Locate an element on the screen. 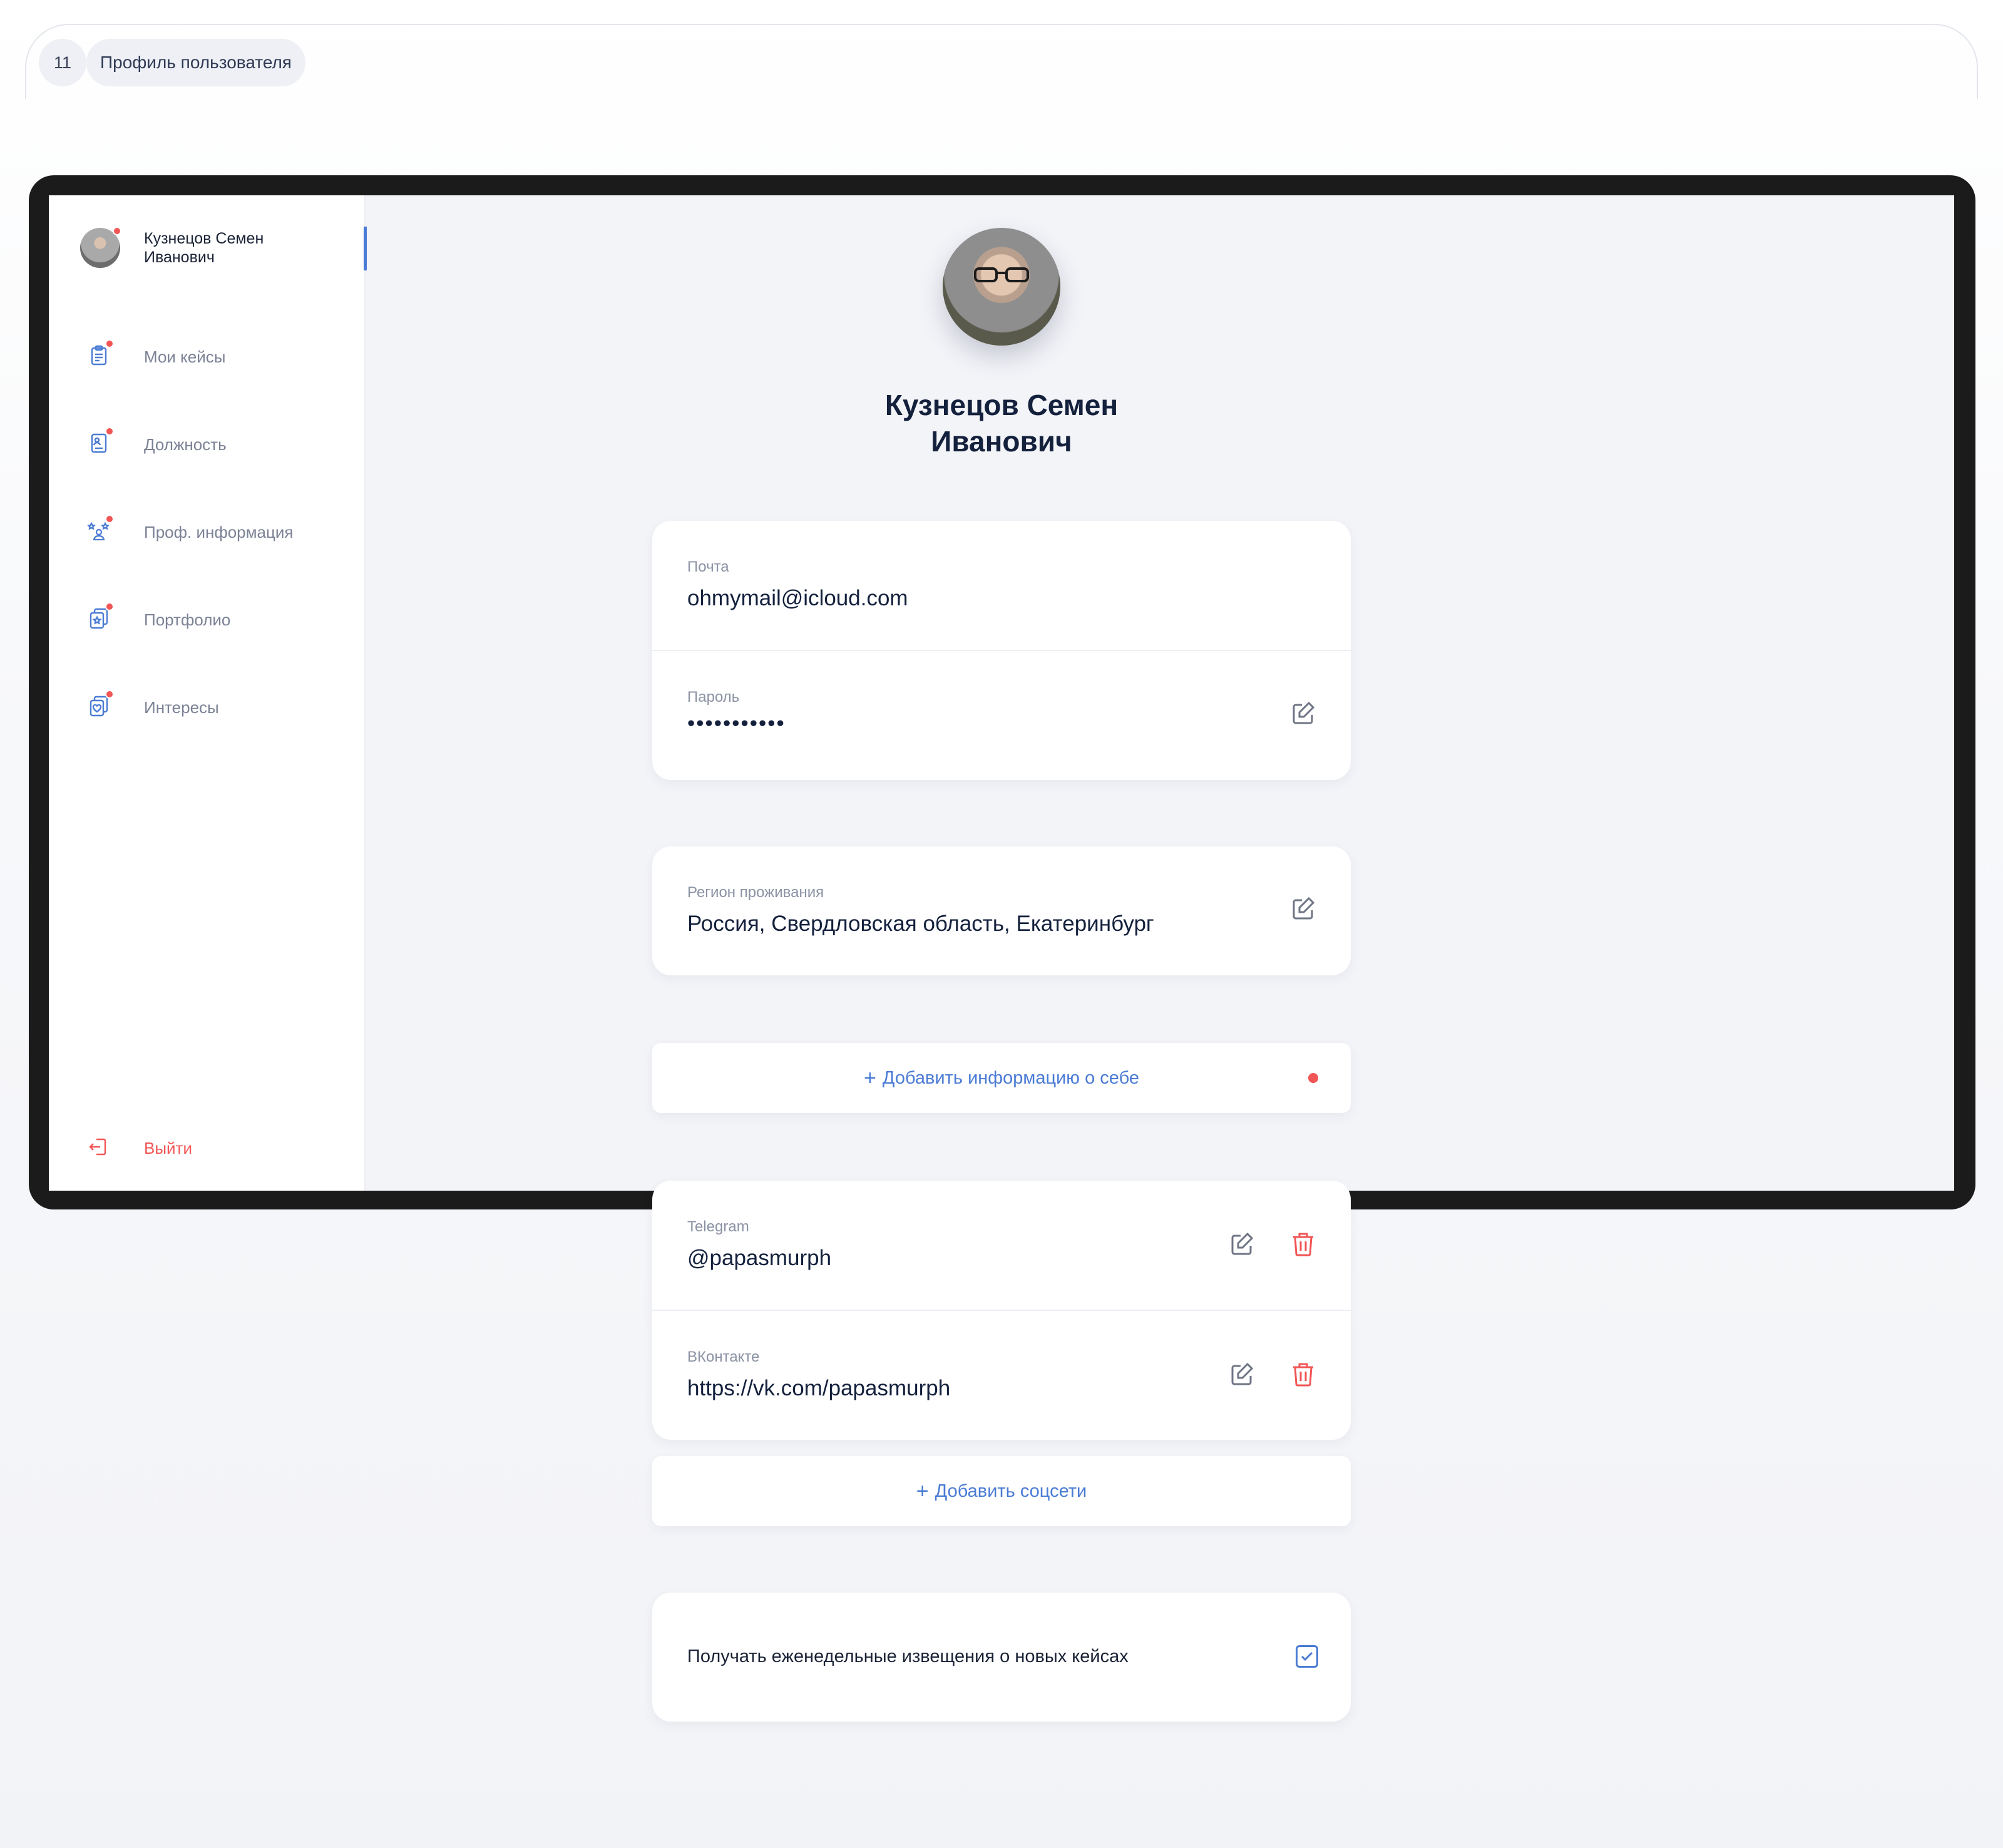 The width and height of the screenshot is (2003, 1848). edit-telegram-button is located at coordinates (1242, 1244).